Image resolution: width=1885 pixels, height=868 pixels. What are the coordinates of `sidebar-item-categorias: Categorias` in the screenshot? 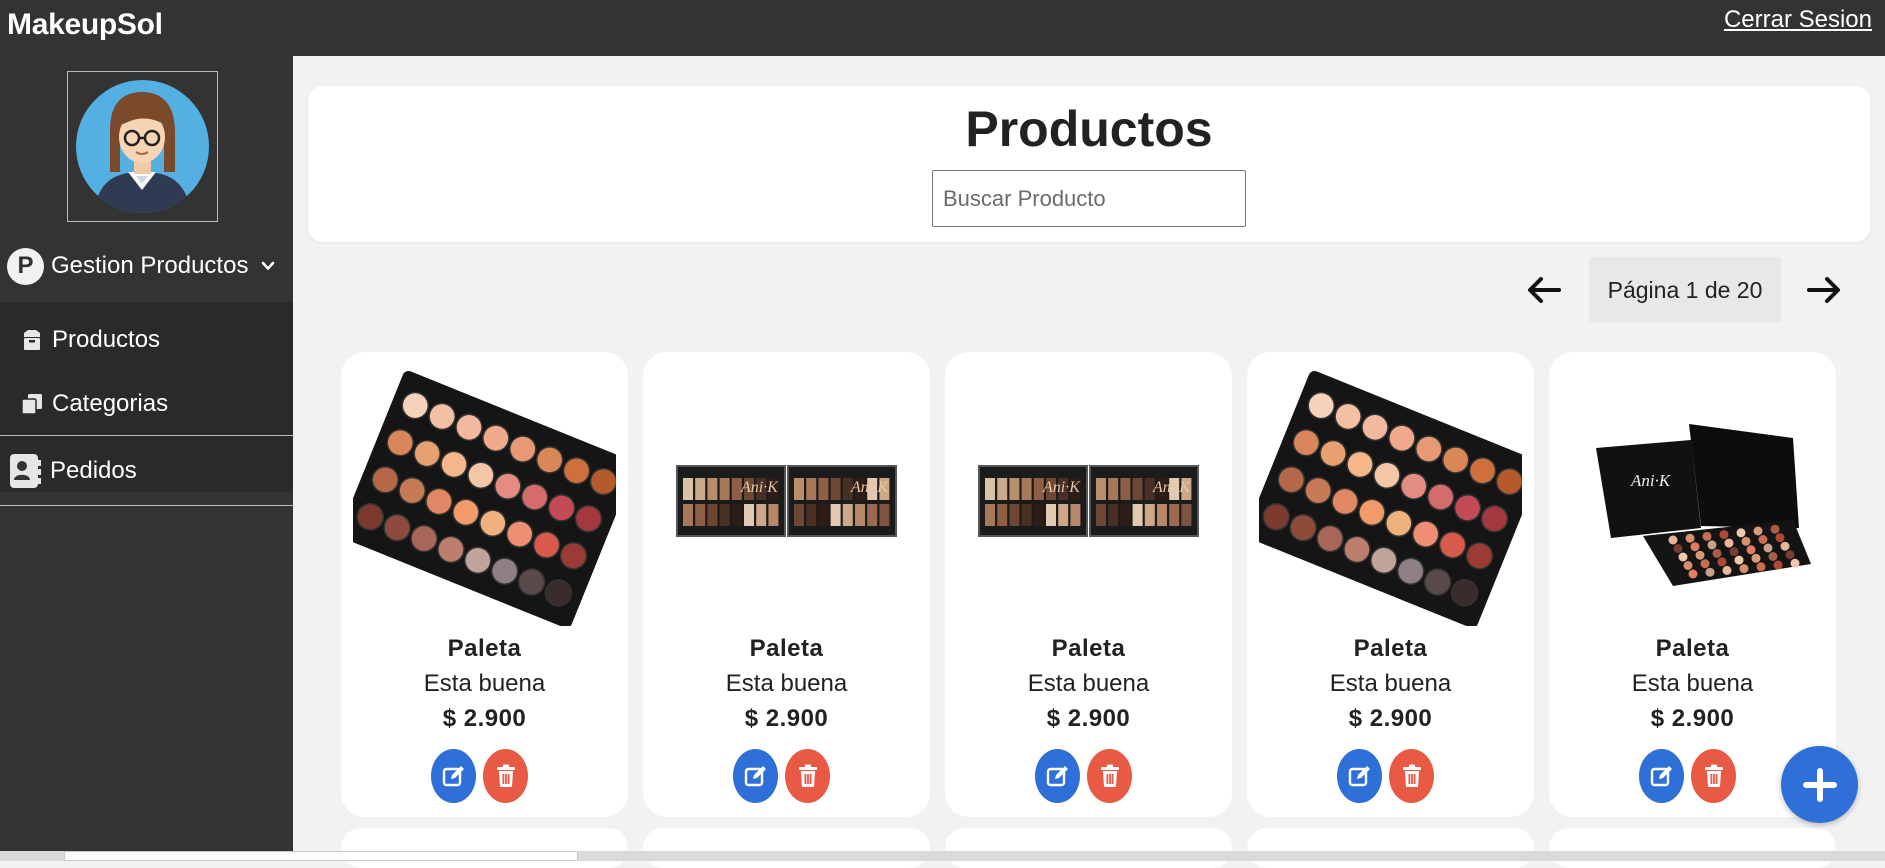 It's located at (146, 403).